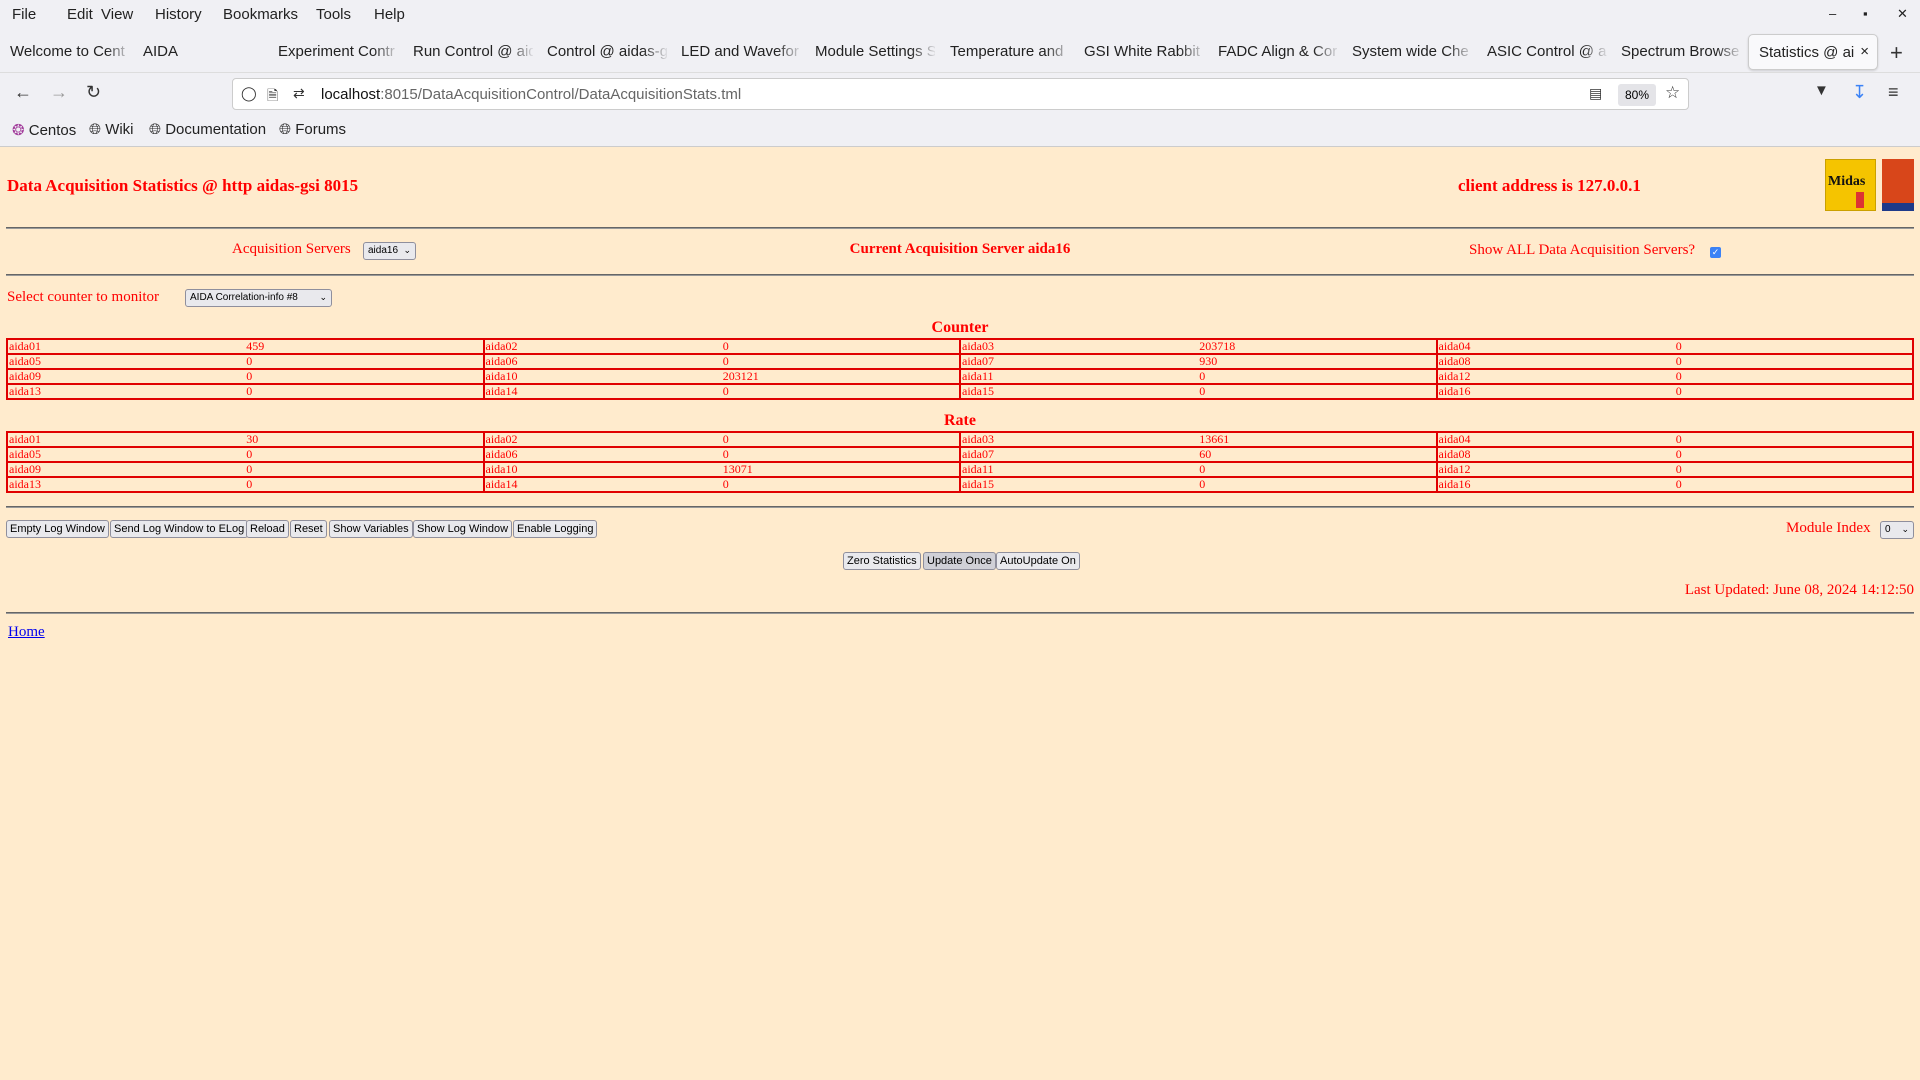 This screenshot has height=1080, width=1920. What do you see at coordinates (1828, 528) in the screenshot?
I see `module-index-label: Module Index` at bounding box center [1828, 528].